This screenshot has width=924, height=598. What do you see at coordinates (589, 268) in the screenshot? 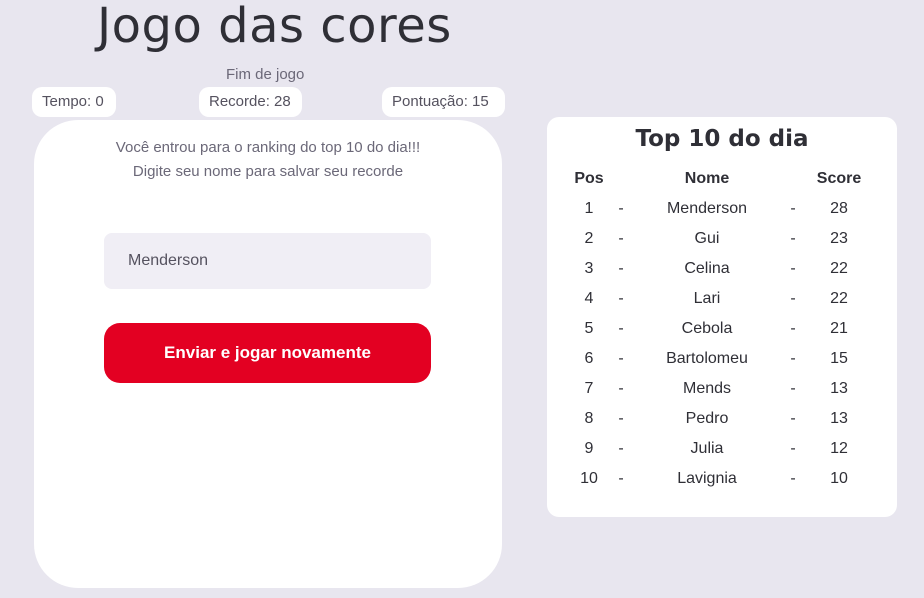
I see `rank-pos: 3` at bounding box center [589, 268].